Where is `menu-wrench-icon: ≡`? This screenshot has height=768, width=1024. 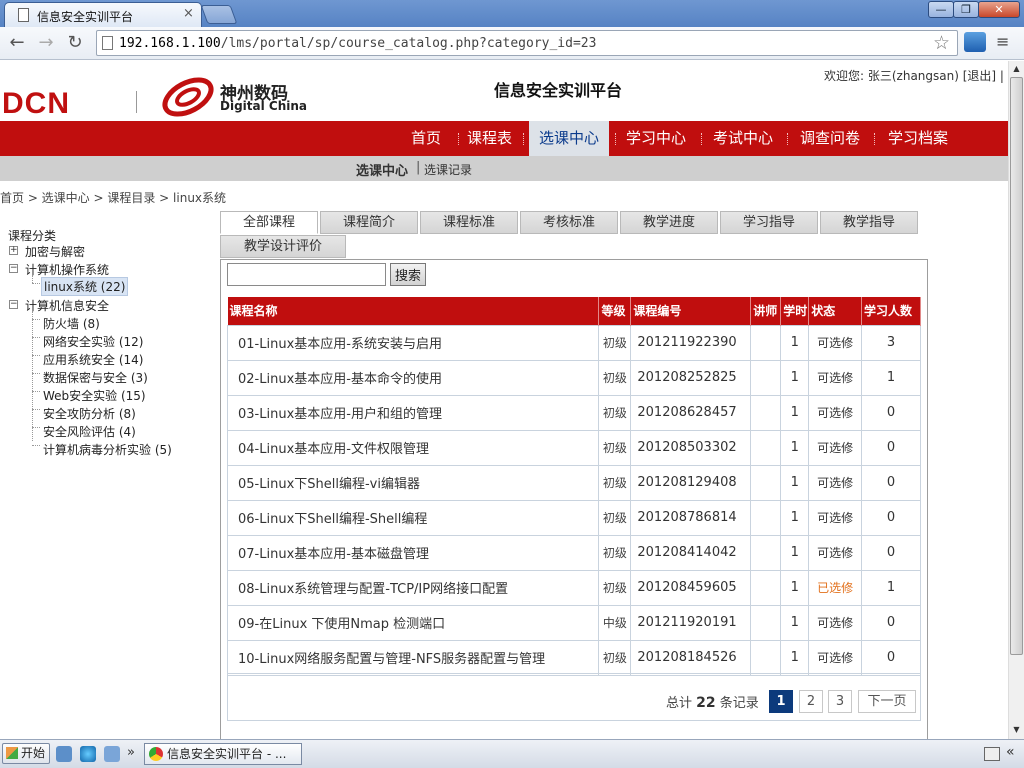 menu-wrench-icon: ≡ is located at coordinates (1002, 41).